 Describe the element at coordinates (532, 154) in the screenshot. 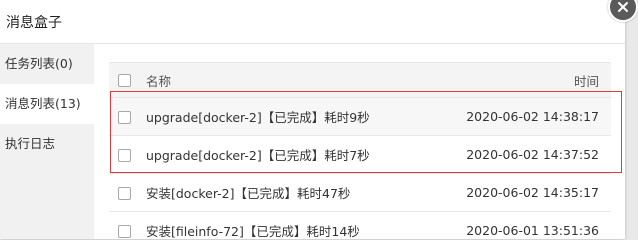

I see `message-time: 2020-06-02 14:37:52` at that location.